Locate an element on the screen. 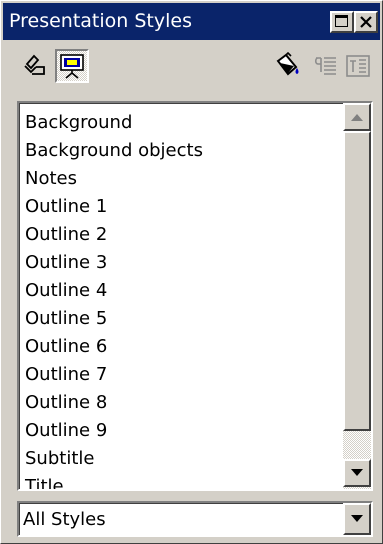  graphics-styles-icon is located at coordinates (34, 64).